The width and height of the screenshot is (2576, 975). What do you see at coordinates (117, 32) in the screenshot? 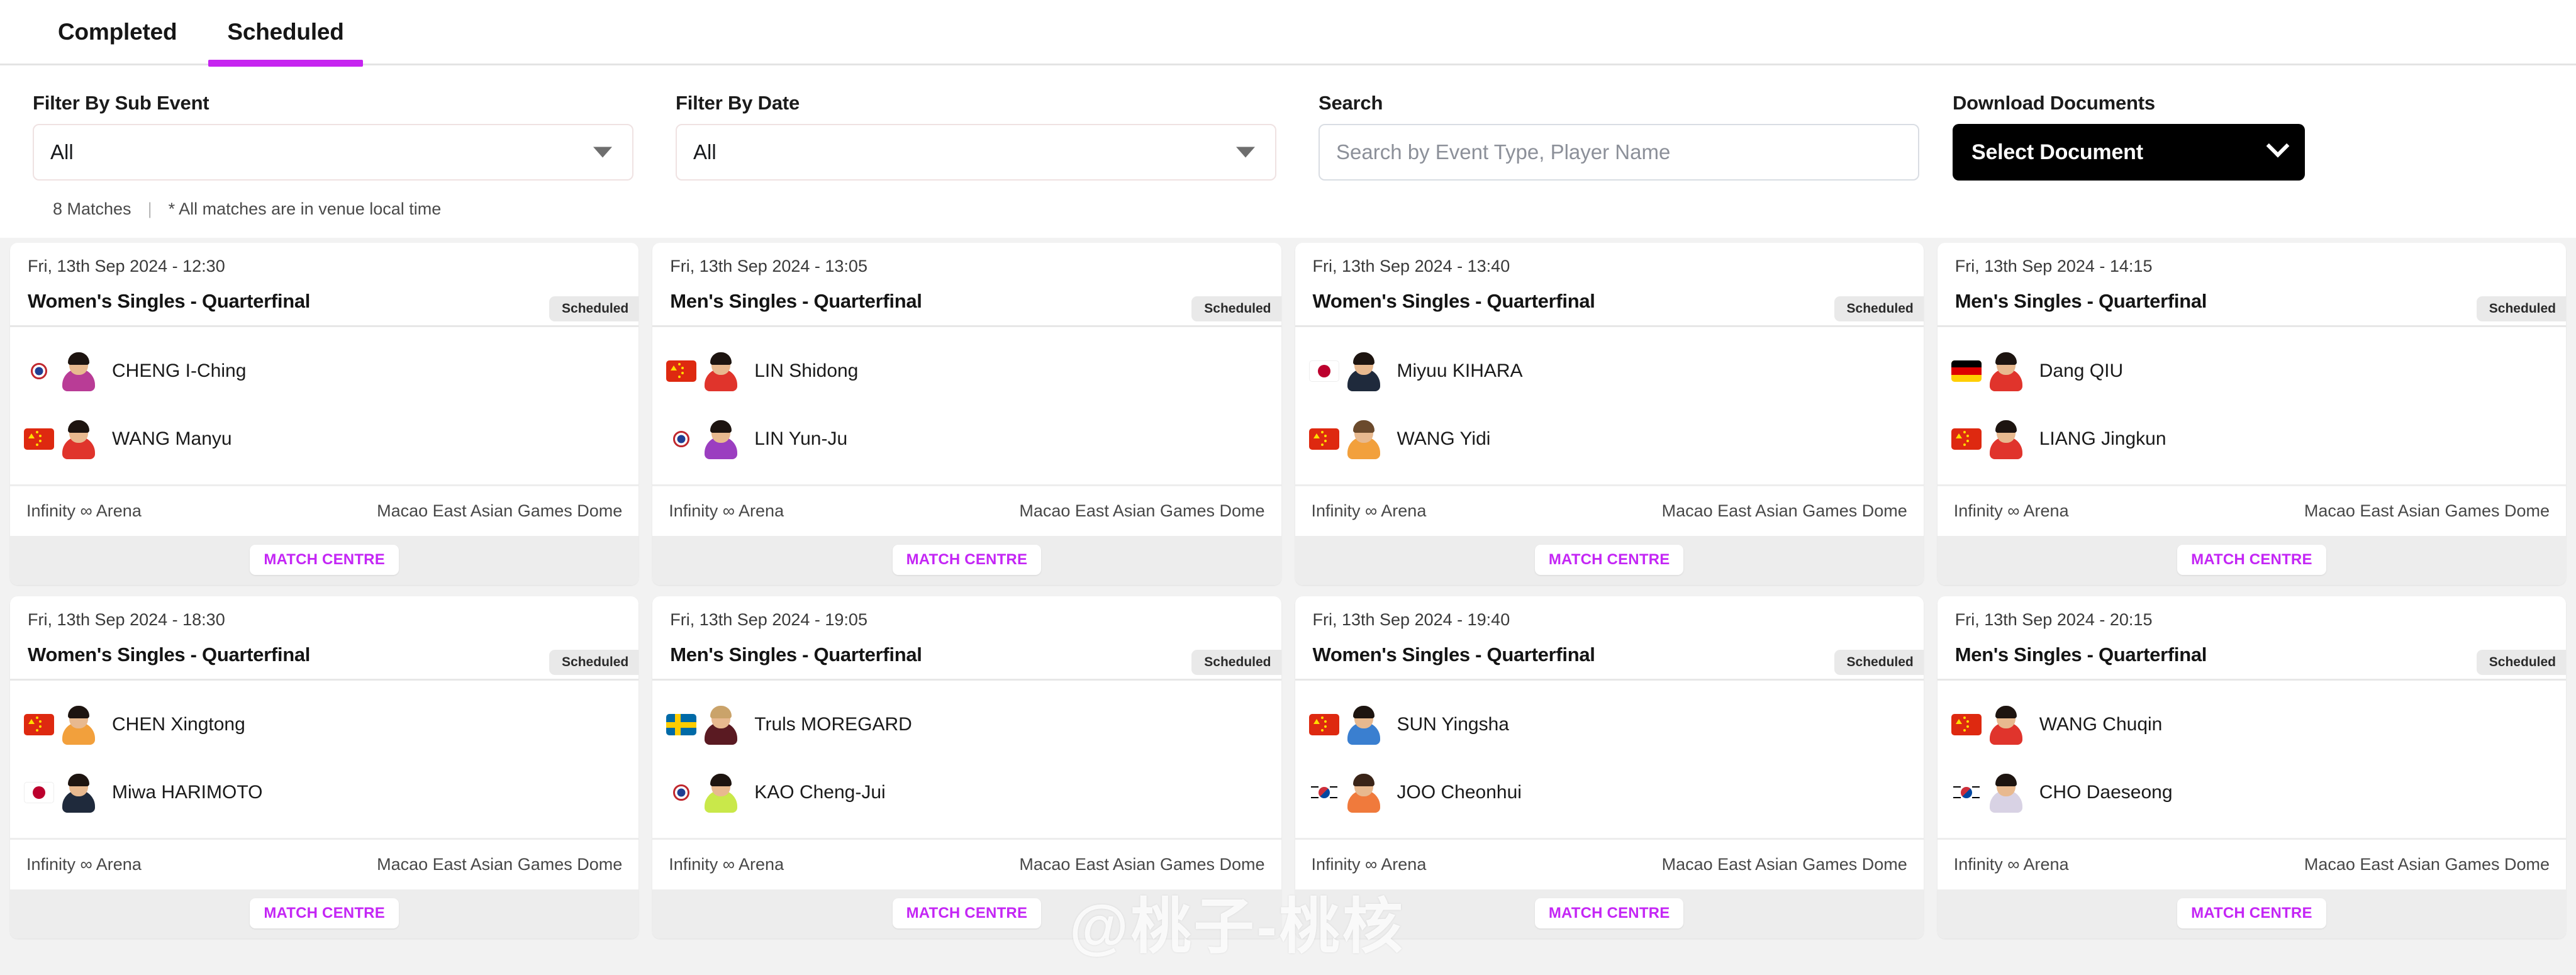
I see `tab-completed: Completed` at bounding box center [117, 32].